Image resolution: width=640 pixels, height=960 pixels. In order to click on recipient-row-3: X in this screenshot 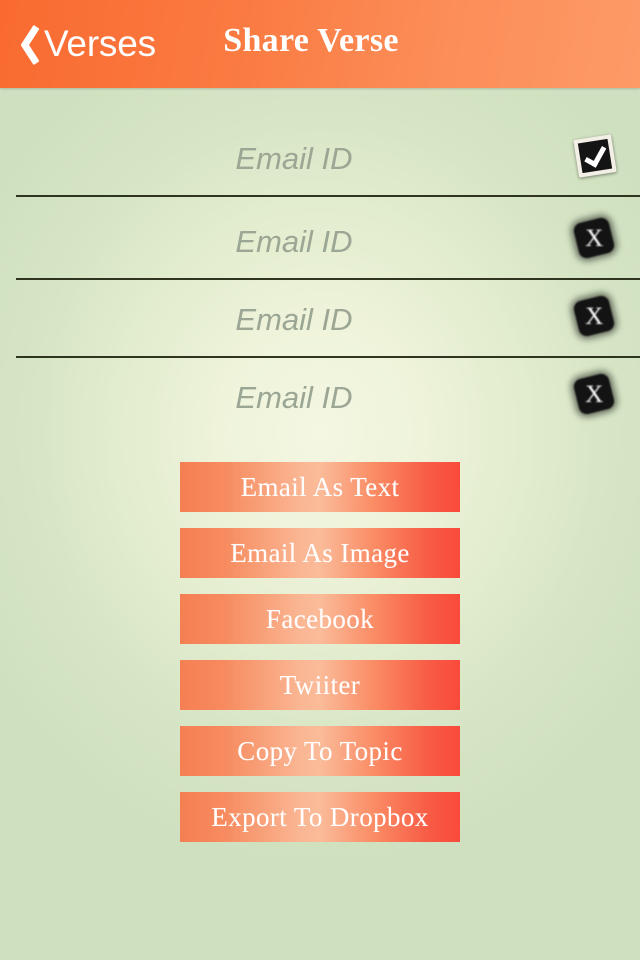, I will do `click(320, 319)`.